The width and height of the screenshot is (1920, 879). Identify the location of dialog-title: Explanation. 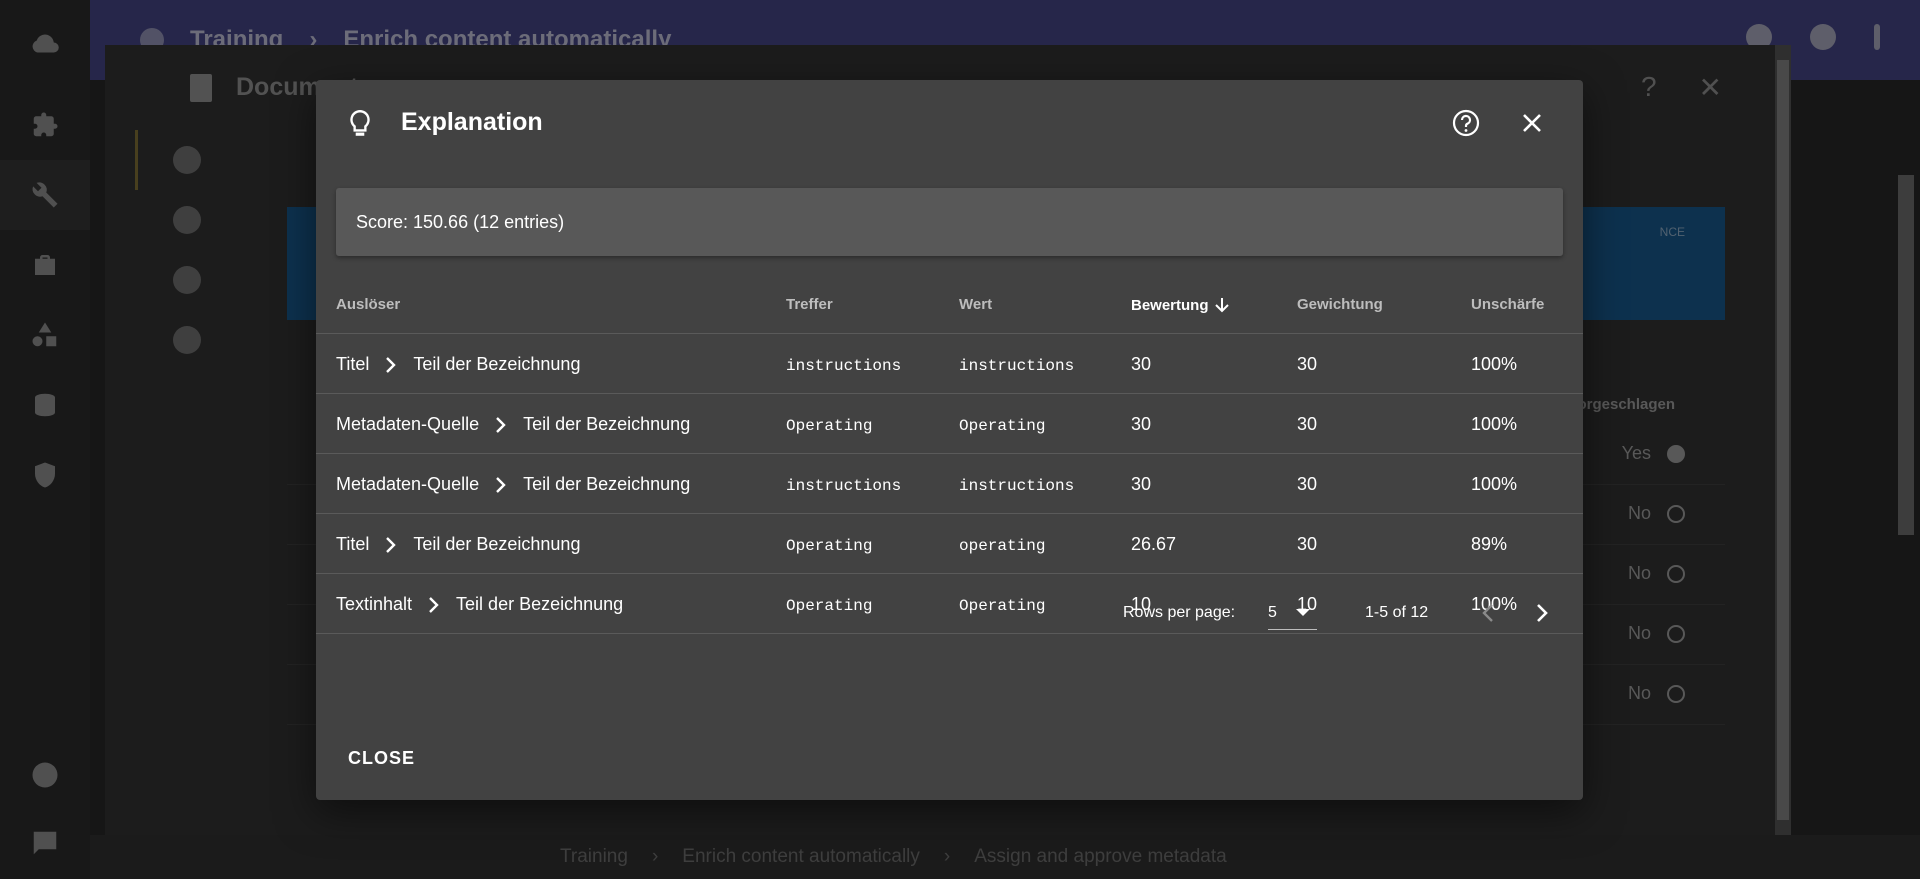
(472, 122).